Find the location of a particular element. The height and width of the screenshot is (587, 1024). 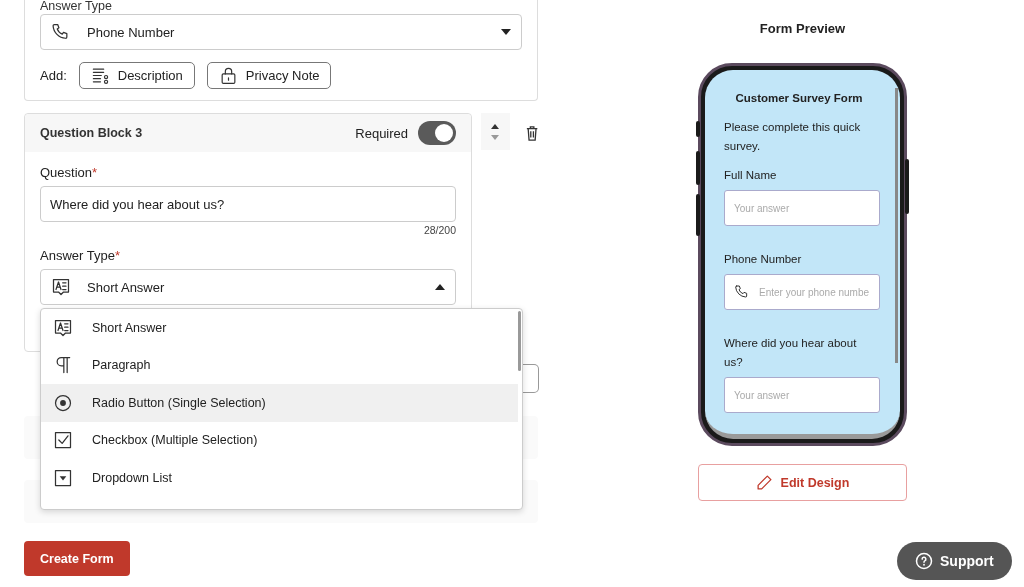

add-label: Add: is located at coordinates (53, 75).